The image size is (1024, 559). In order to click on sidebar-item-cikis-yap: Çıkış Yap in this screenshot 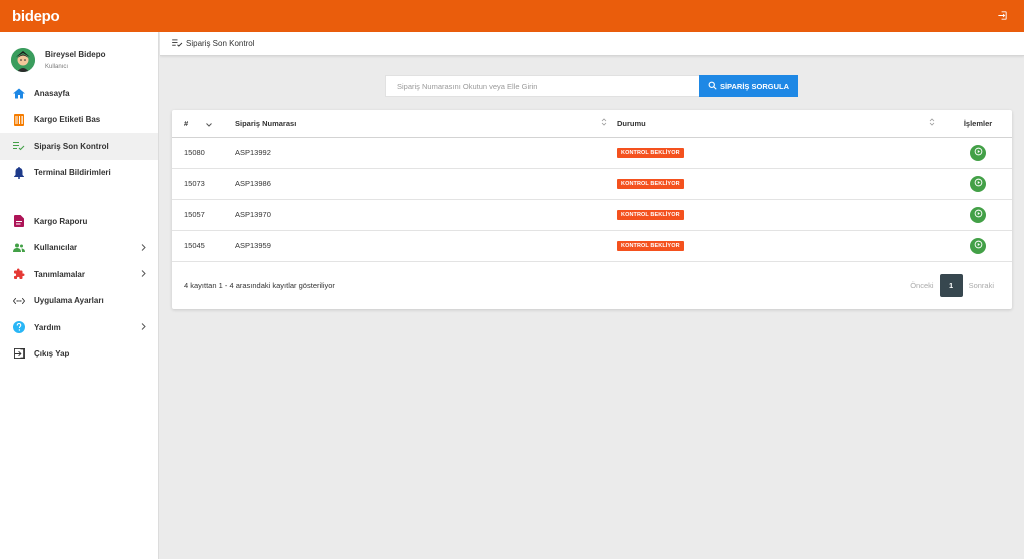, I will do `click(79, 354)`.